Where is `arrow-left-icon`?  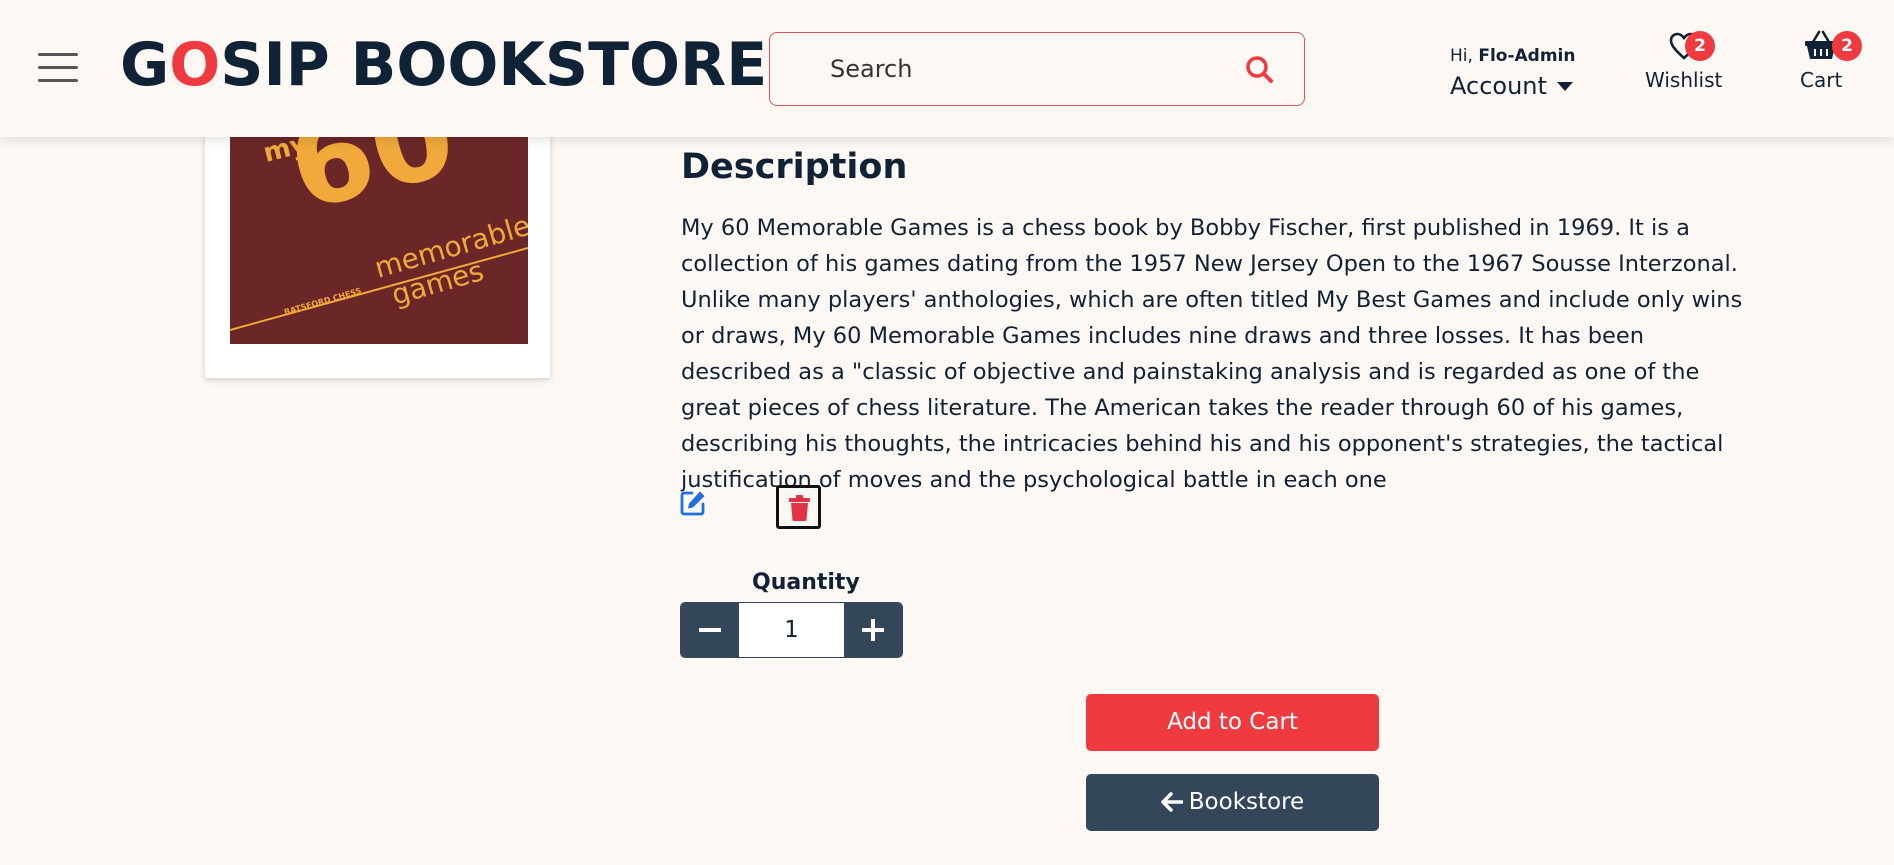
arrow-left-icon is located at coordinates (1172, 802).